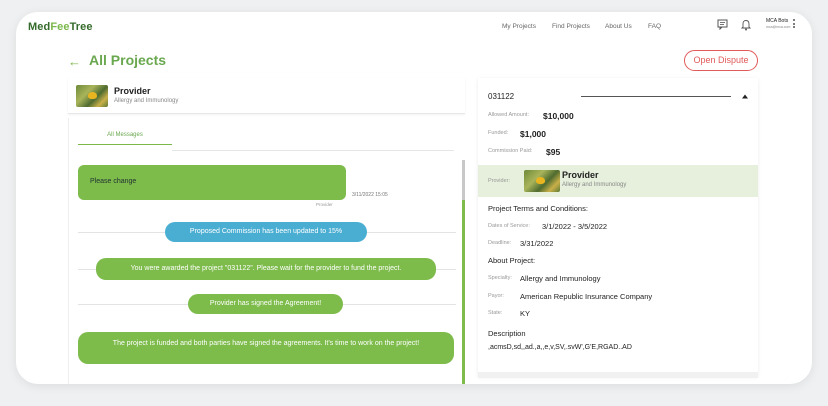  Describe the element at coordinates (778, 27) in the screenshot. I see `user-email: mca@mca.com` at that location.